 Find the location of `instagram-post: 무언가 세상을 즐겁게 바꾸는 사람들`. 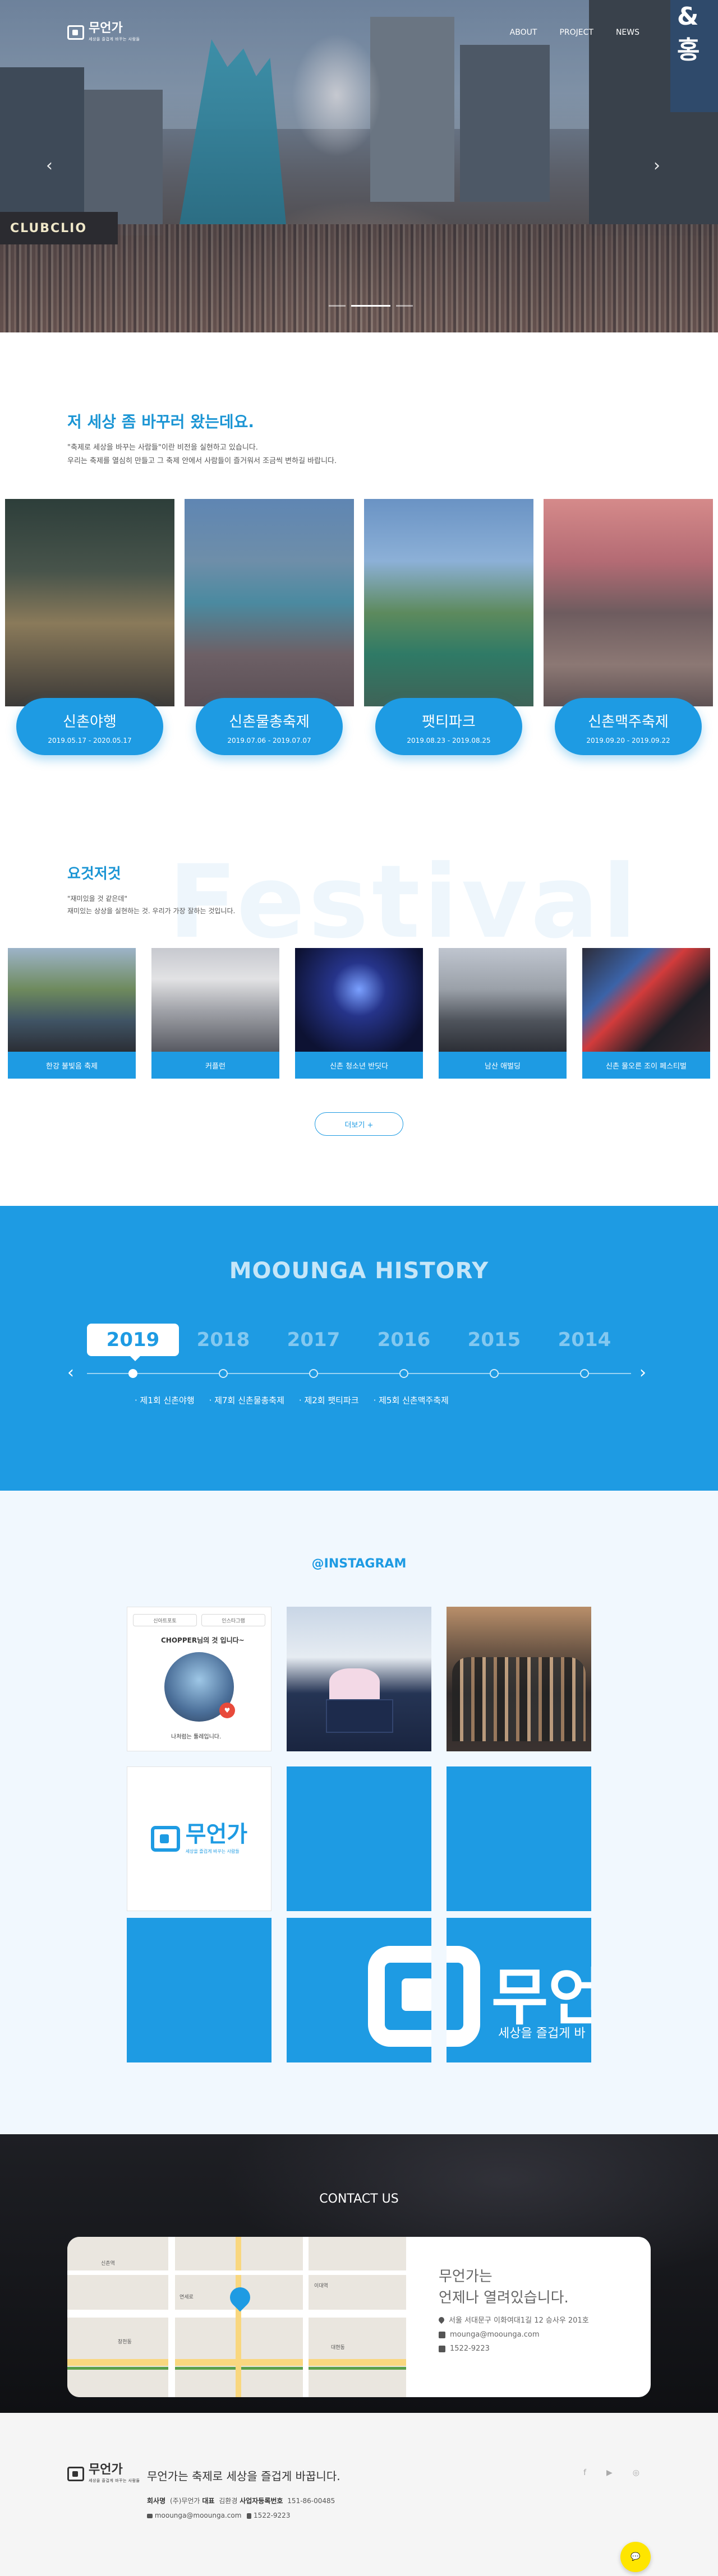

instagram-post: 무언가 세상을 즐겁게 바꾸는 사람들 is located at coordinates (199, 1839).